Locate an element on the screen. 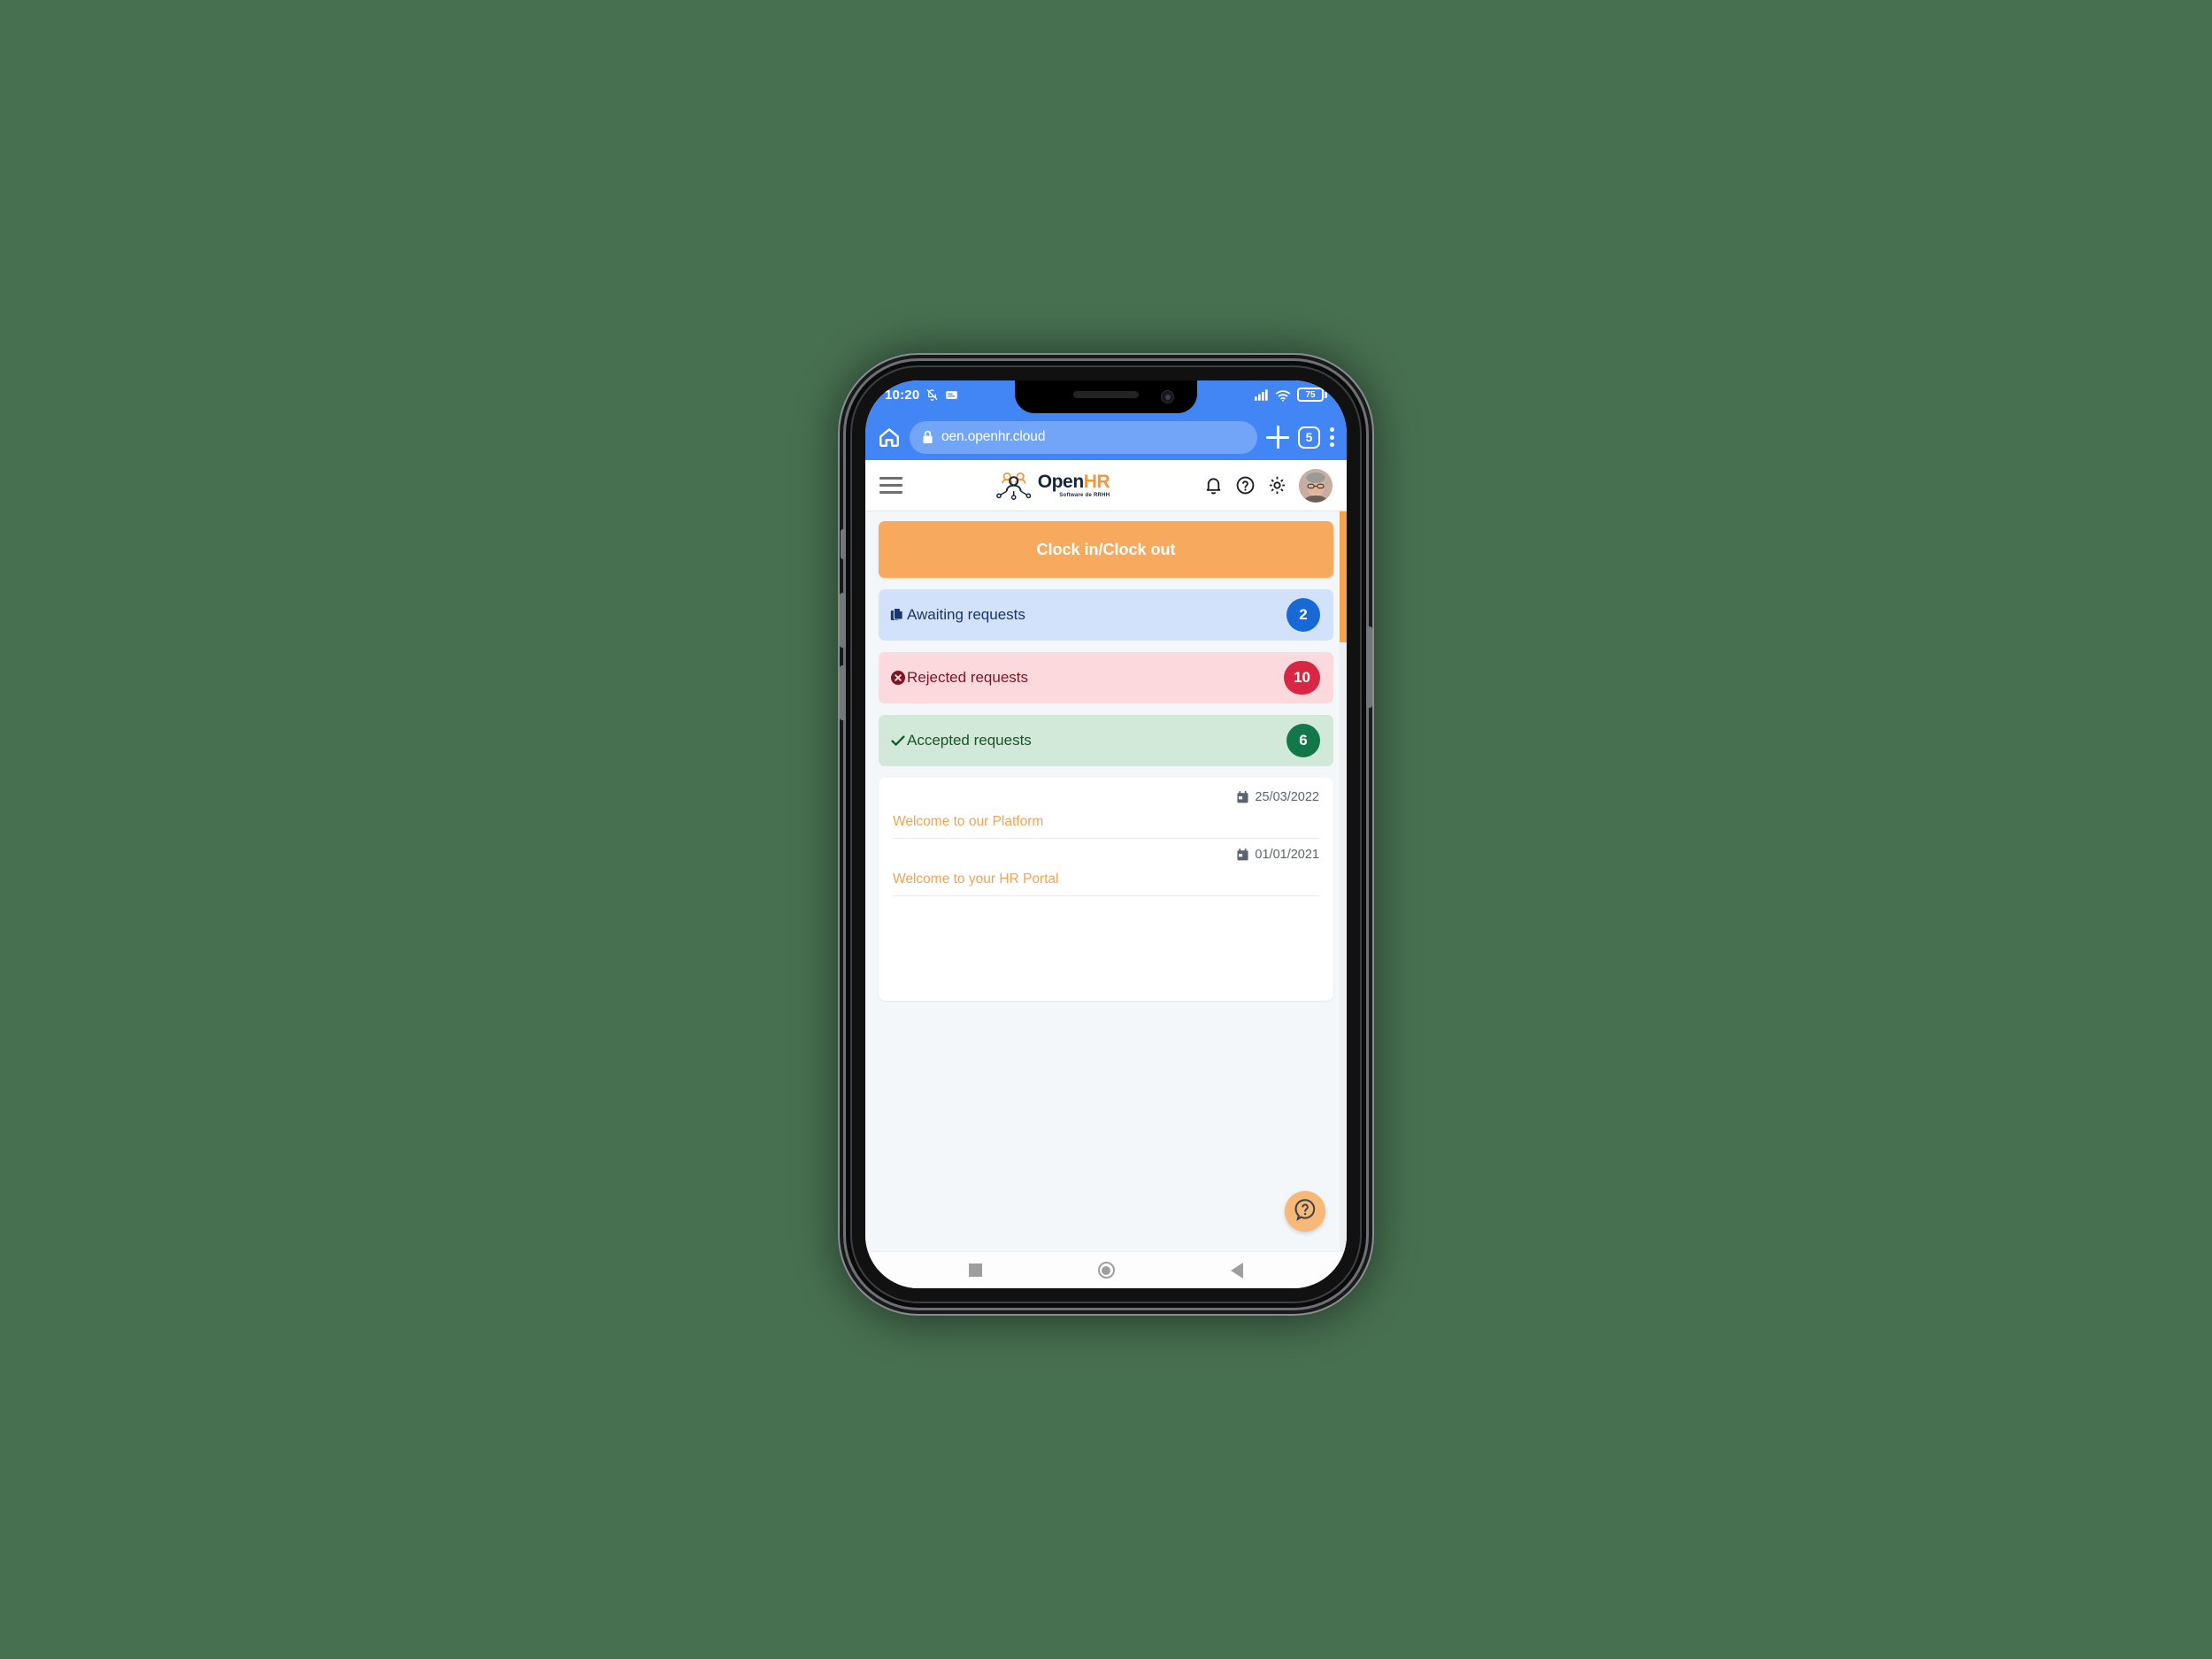  volume-up-button is located at coordinates (843, 621).